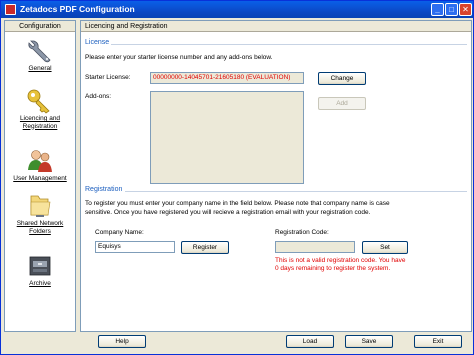  Describe the element at coordinates (310, 341) in the screenshot. I see `load-button: Load` at that location.